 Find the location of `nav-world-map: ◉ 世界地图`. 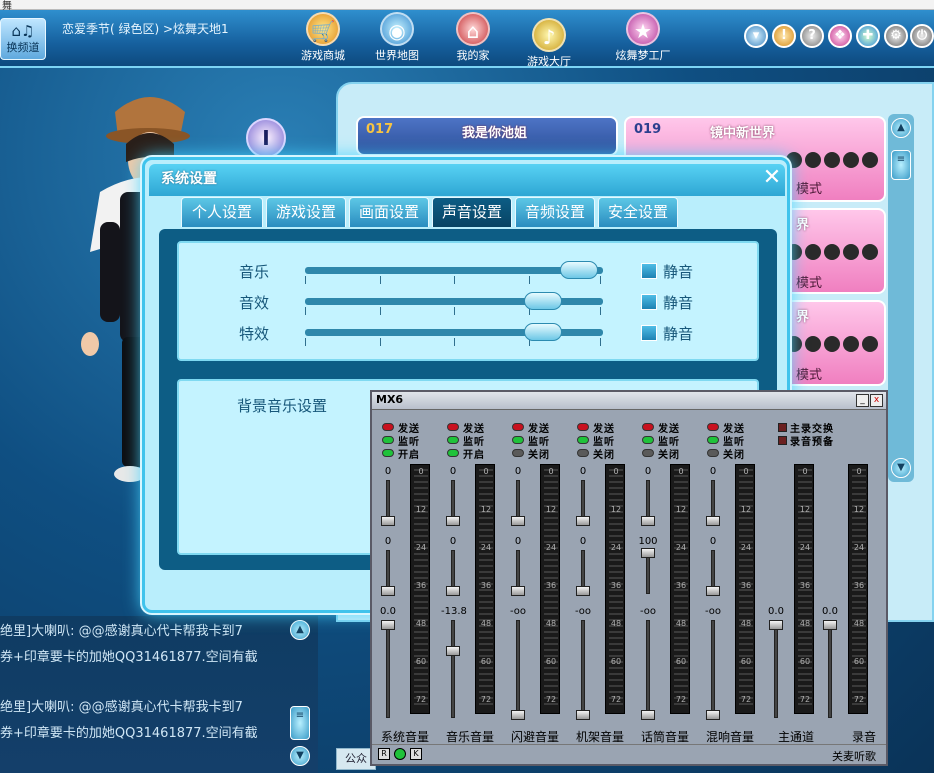

nav-world-map: ◉ 世界地图 is located at coordinates (397, 38).